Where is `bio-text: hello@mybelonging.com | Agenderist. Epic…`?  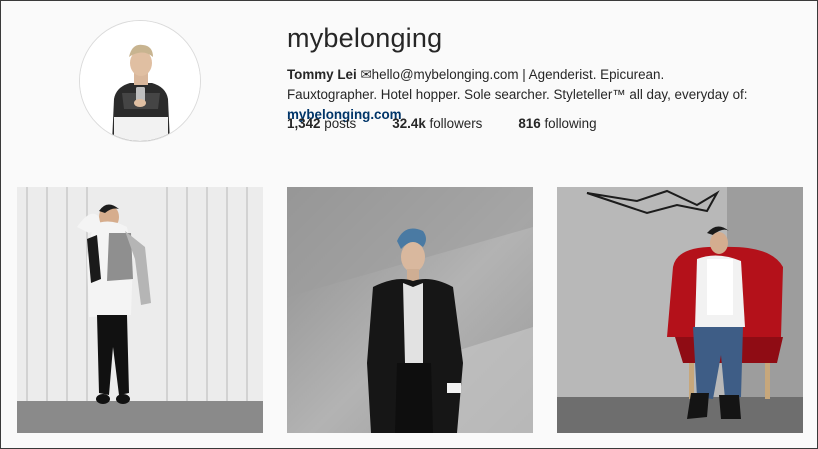 bio-text: hello@mybelonging.com | Agenderist. Epic… is located at coordinates (517, 84).